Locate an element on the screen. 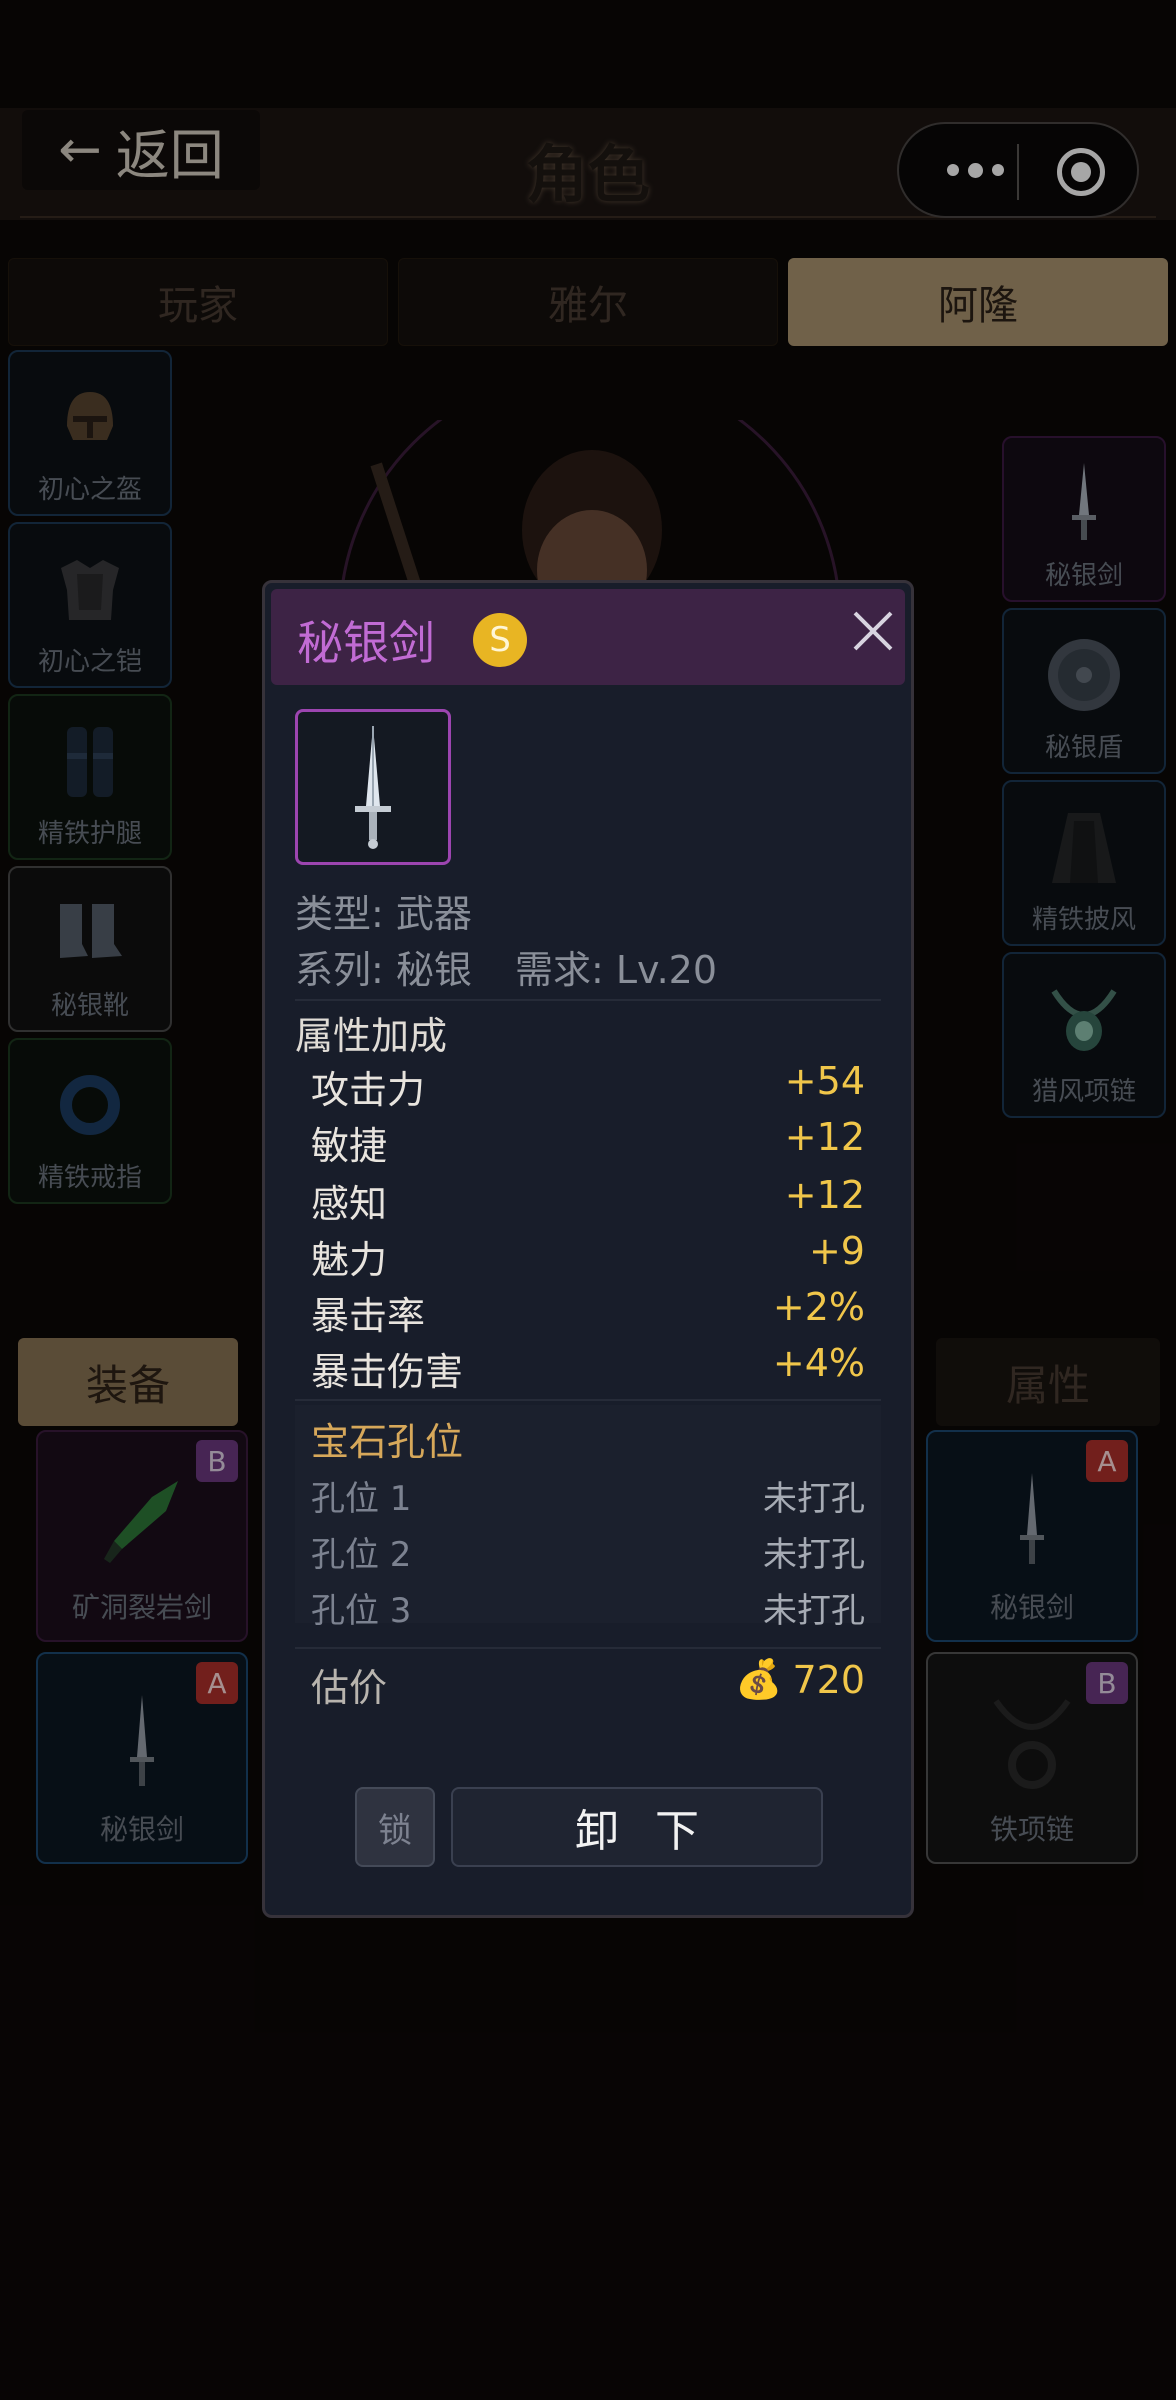 This screenshot has width=1176, height=2400. item-type: 类型: 武器 is located at coordinates (383, 914).